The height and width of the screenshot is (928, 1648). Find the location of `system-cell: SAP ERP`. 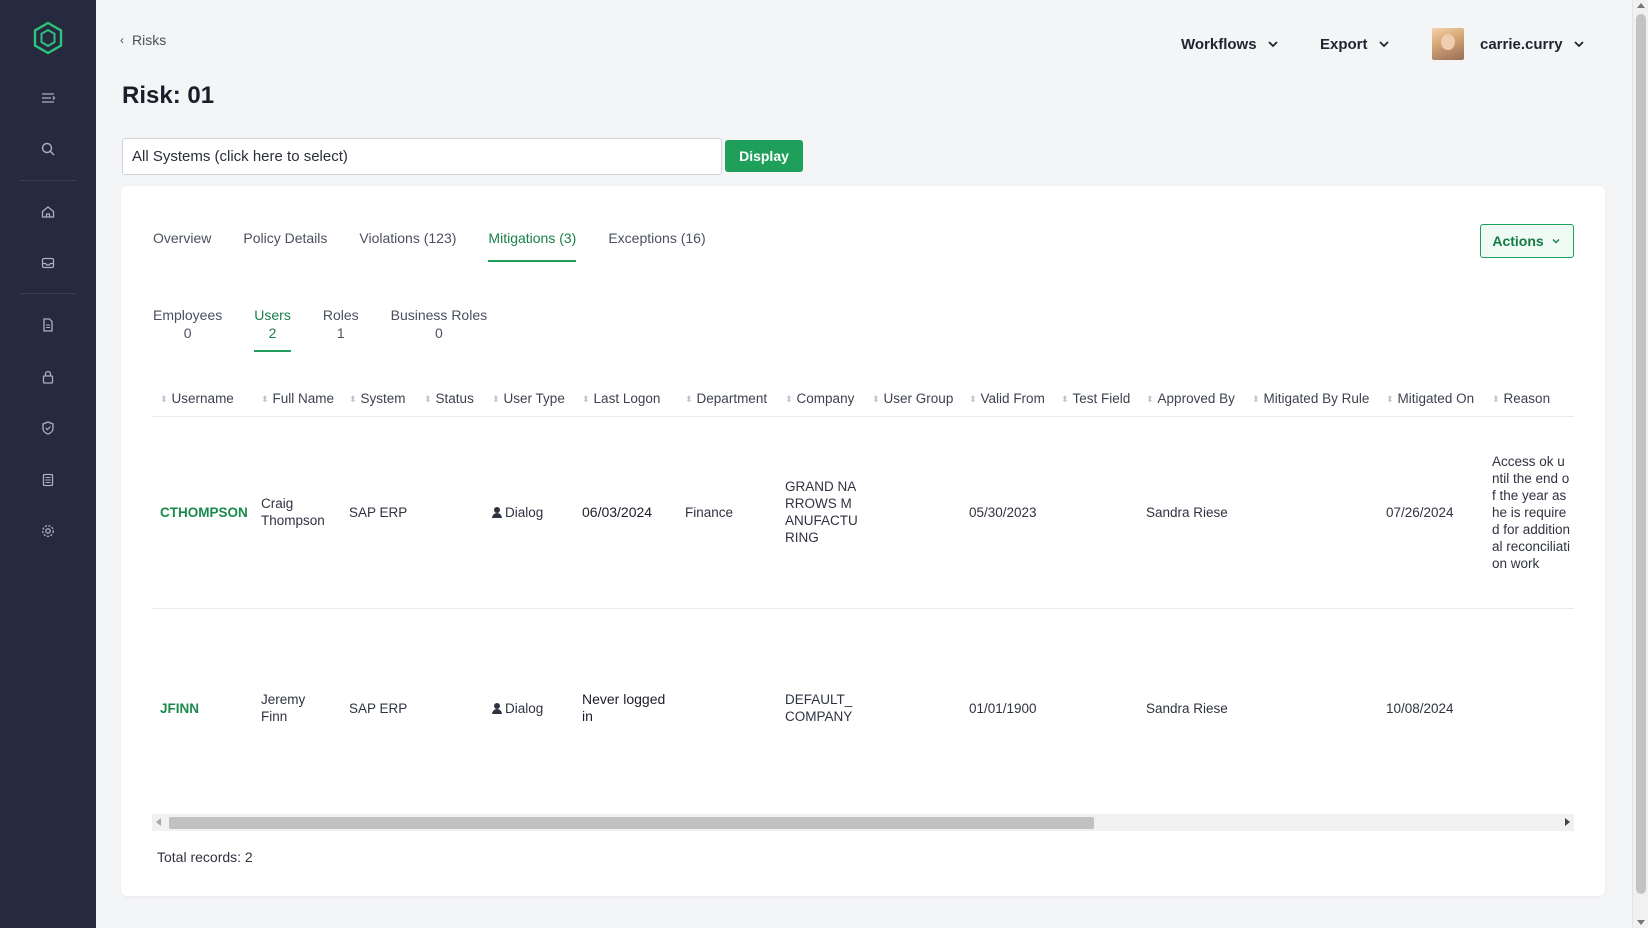

system-cell: SAP ERP is located at coordinates (378, 512).